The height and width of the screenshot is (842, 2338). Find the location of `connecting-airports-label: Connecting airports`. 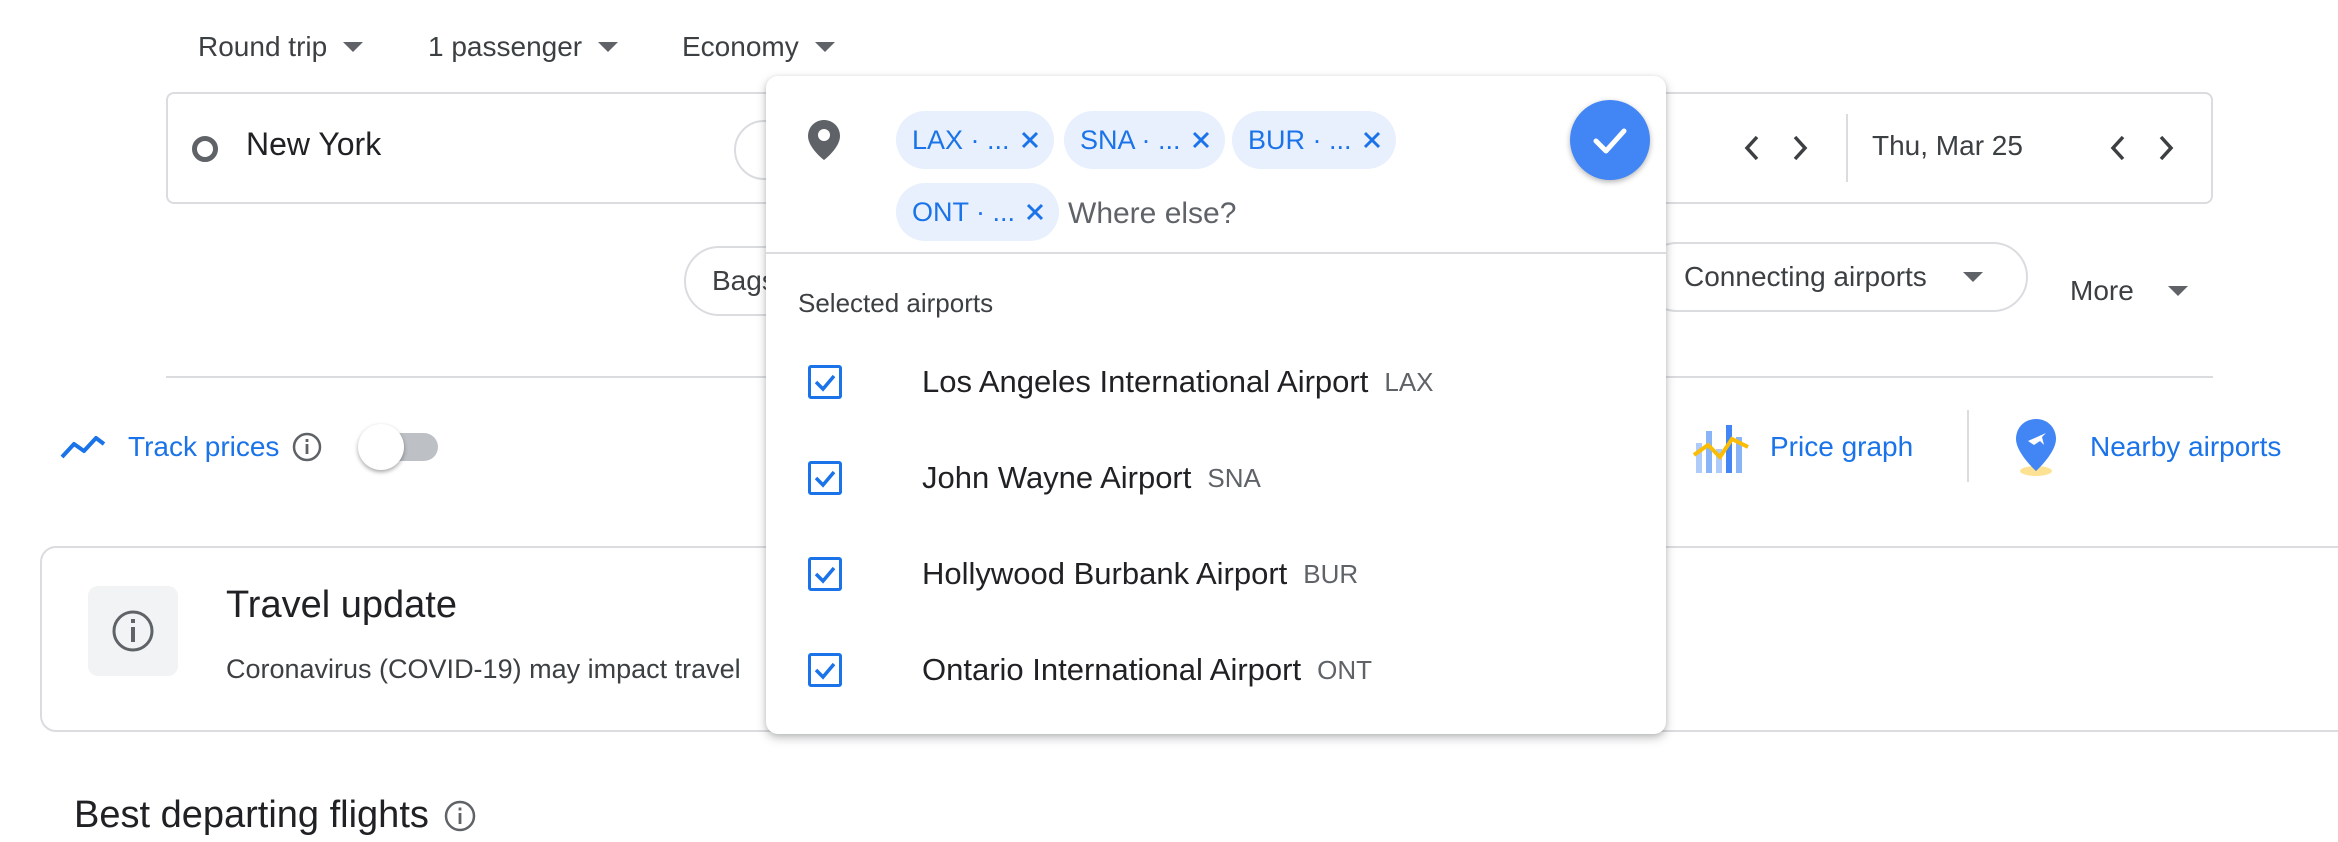

connecting-airports-label: Connecting airports is located at coordinates (1805, 276).